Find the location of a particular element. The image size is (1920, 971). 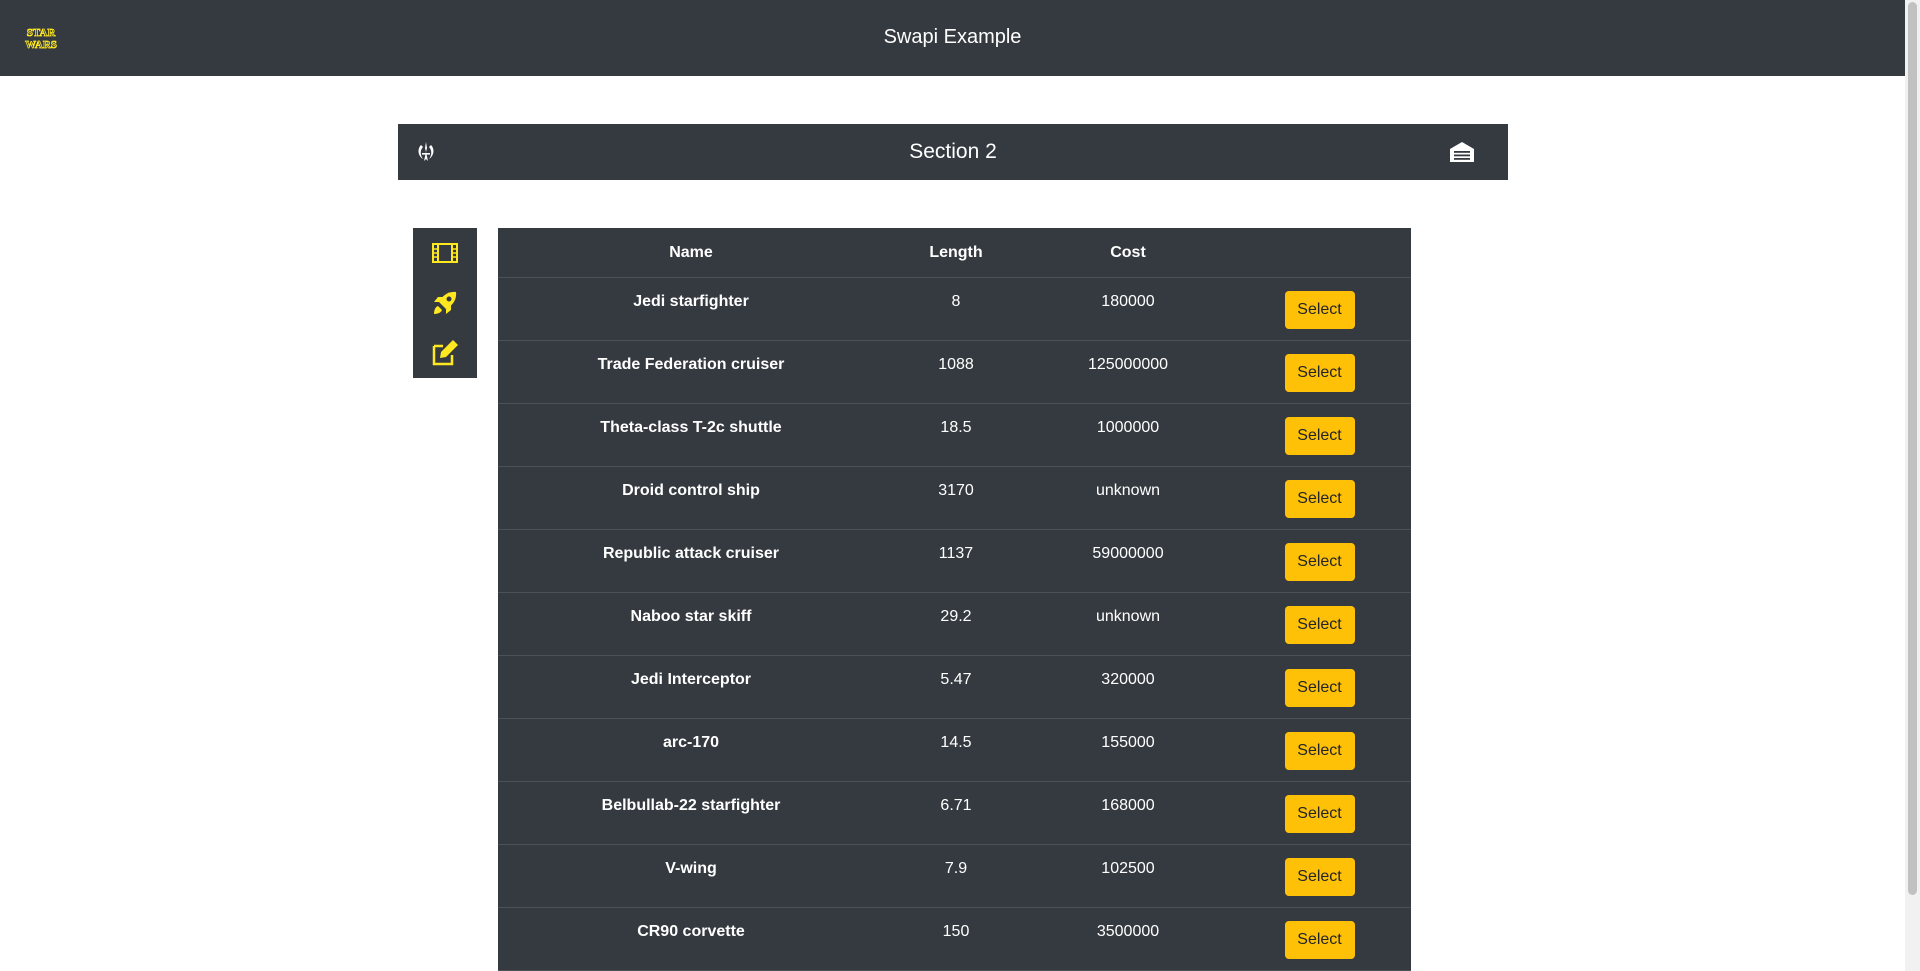

cell-length: 6.71 is located at coordinates (956, 813).